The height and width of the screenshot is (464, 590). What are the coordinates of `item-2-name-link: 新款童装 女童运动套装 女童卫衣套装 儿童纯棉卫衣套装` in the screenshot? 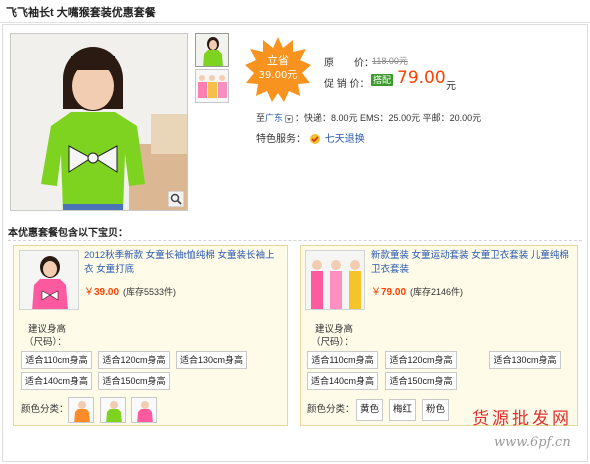 It's located at (471, 263).